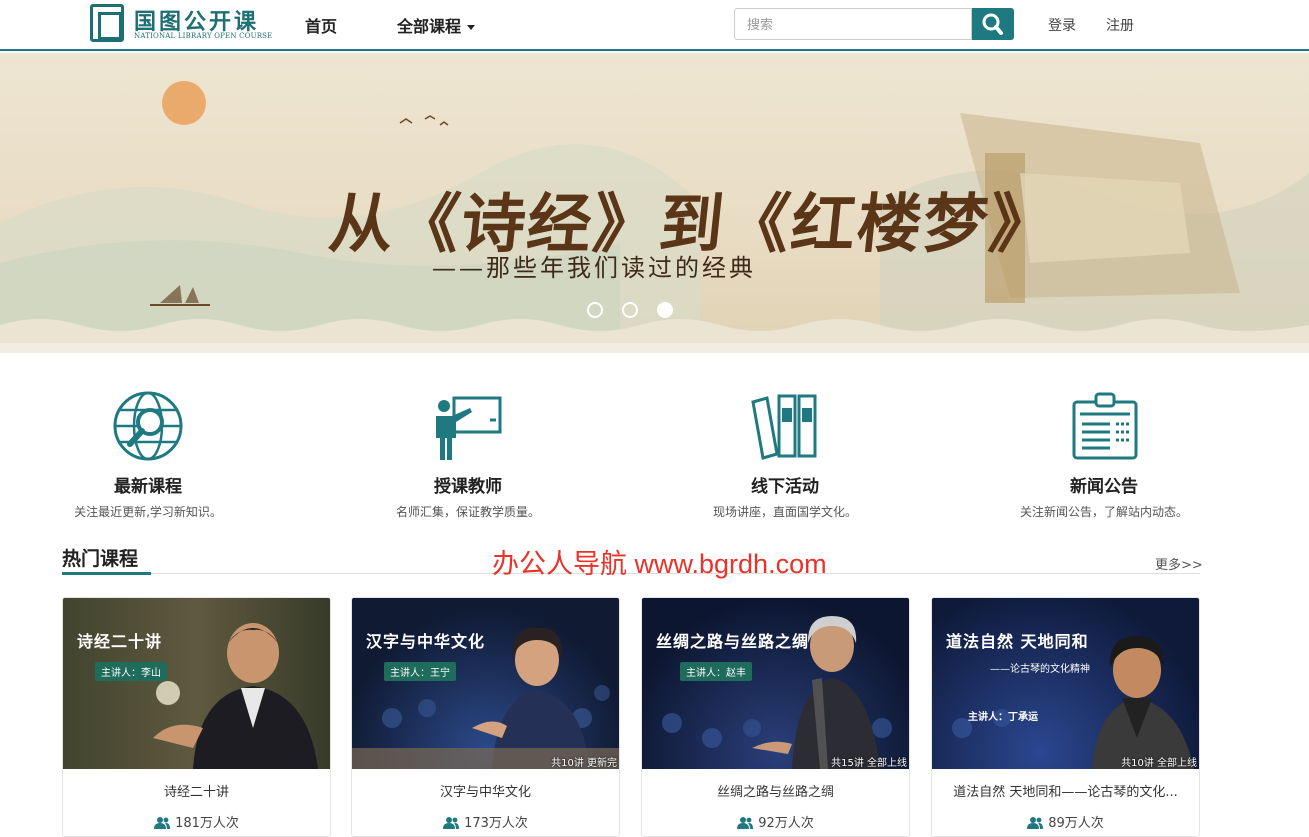 The width and height of the screenshot is (1309, 837). I want to click on register-link: 注册, so click(1120, 25).